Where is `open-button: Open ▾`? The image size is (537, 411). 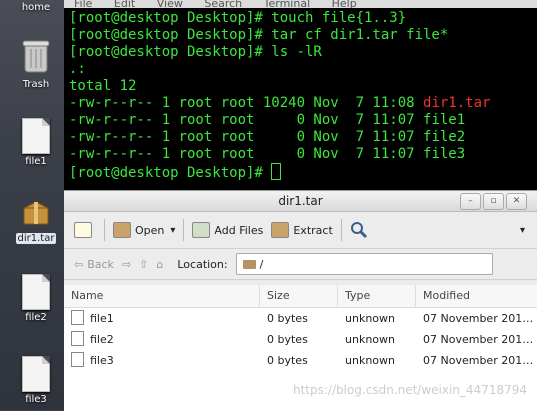 open-button: Open ▾ is located at coordinates (144, 230).